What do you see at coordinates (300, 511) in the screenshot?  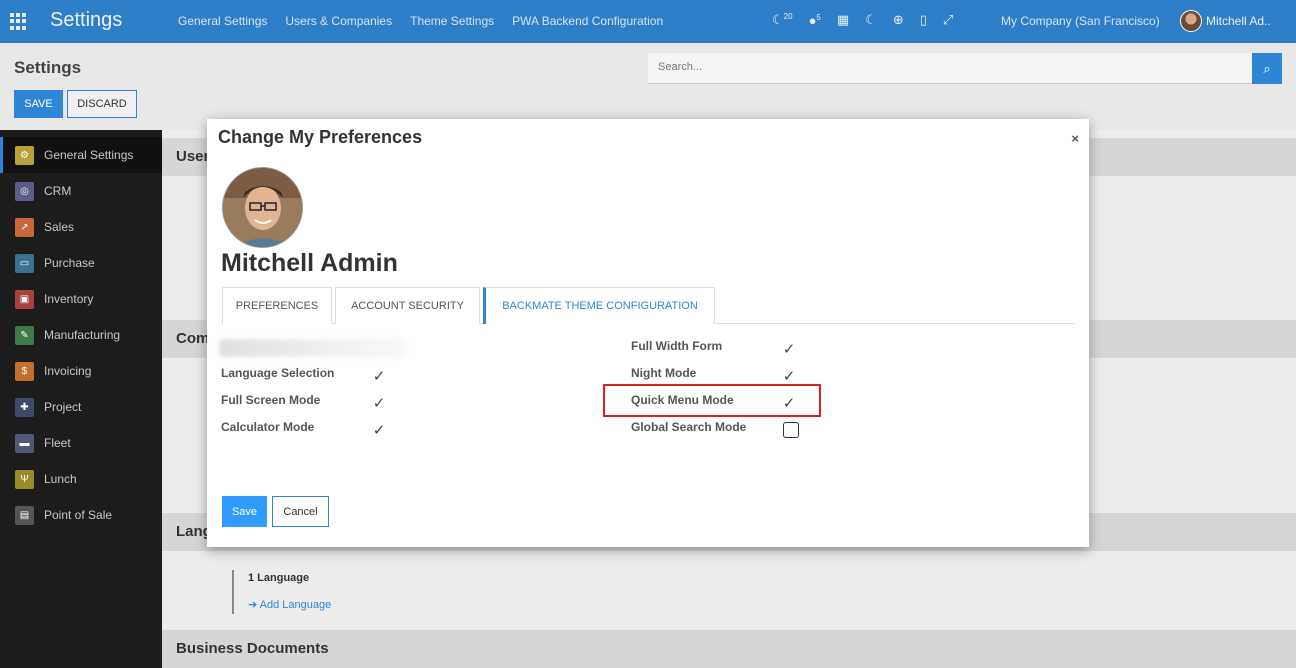 I see `cancel-button: Cancel` at bounding box center [300, 511].